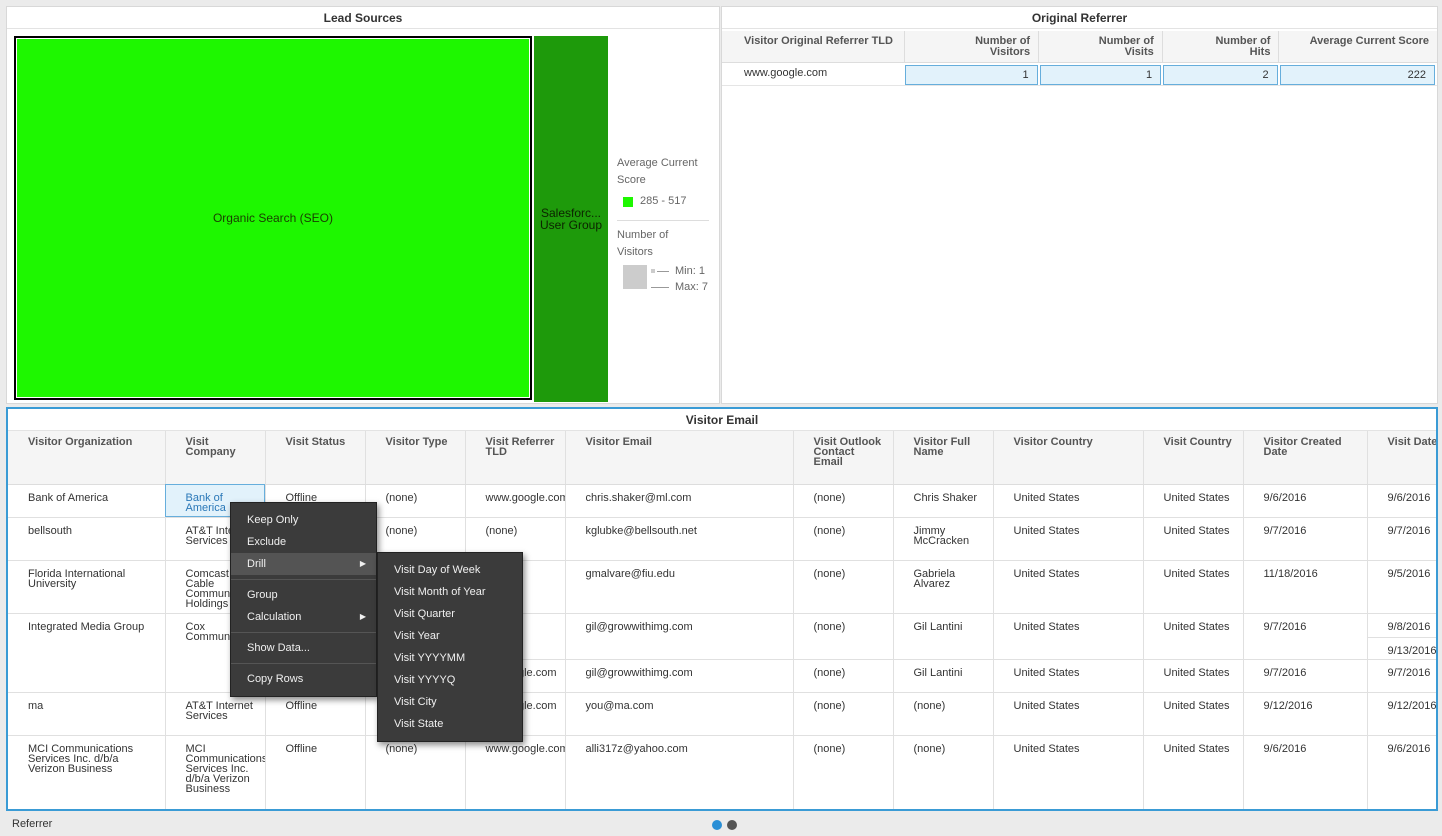  What do you see at coordinates (1100, 75) in the screenshot?
I see `visits-cell: 1` at bounding box center [1100, 75].